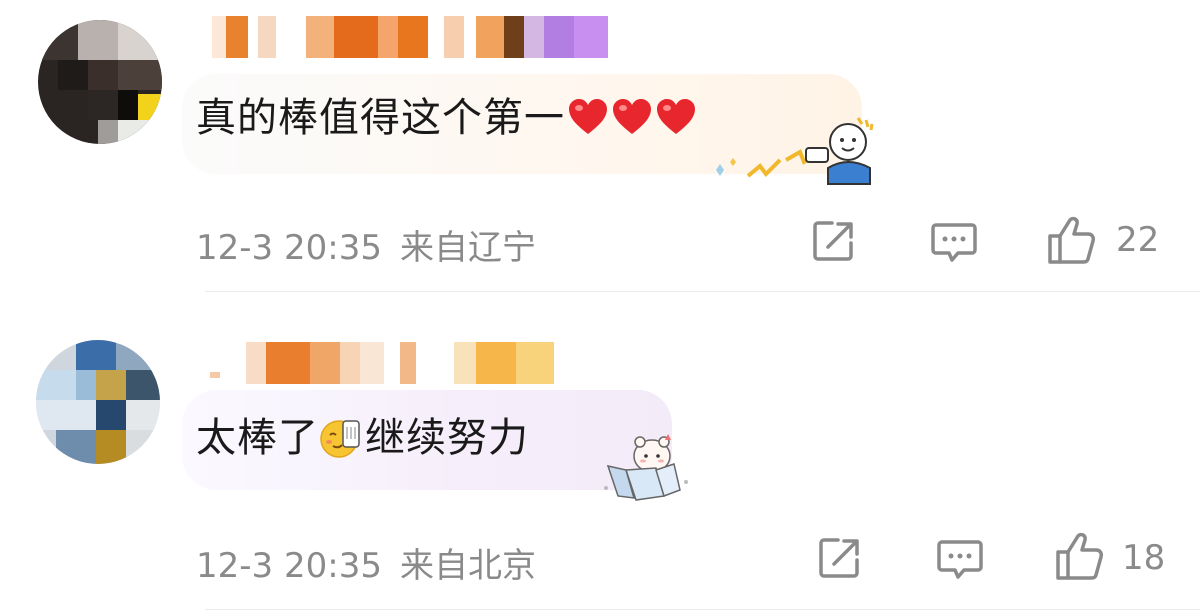 This screenshot has width=1200, height=612. What do you see at coordinates (467, 248) in the screenshot?
I see `comment-location: 来自辽宁` at bounding box center [467, 248].